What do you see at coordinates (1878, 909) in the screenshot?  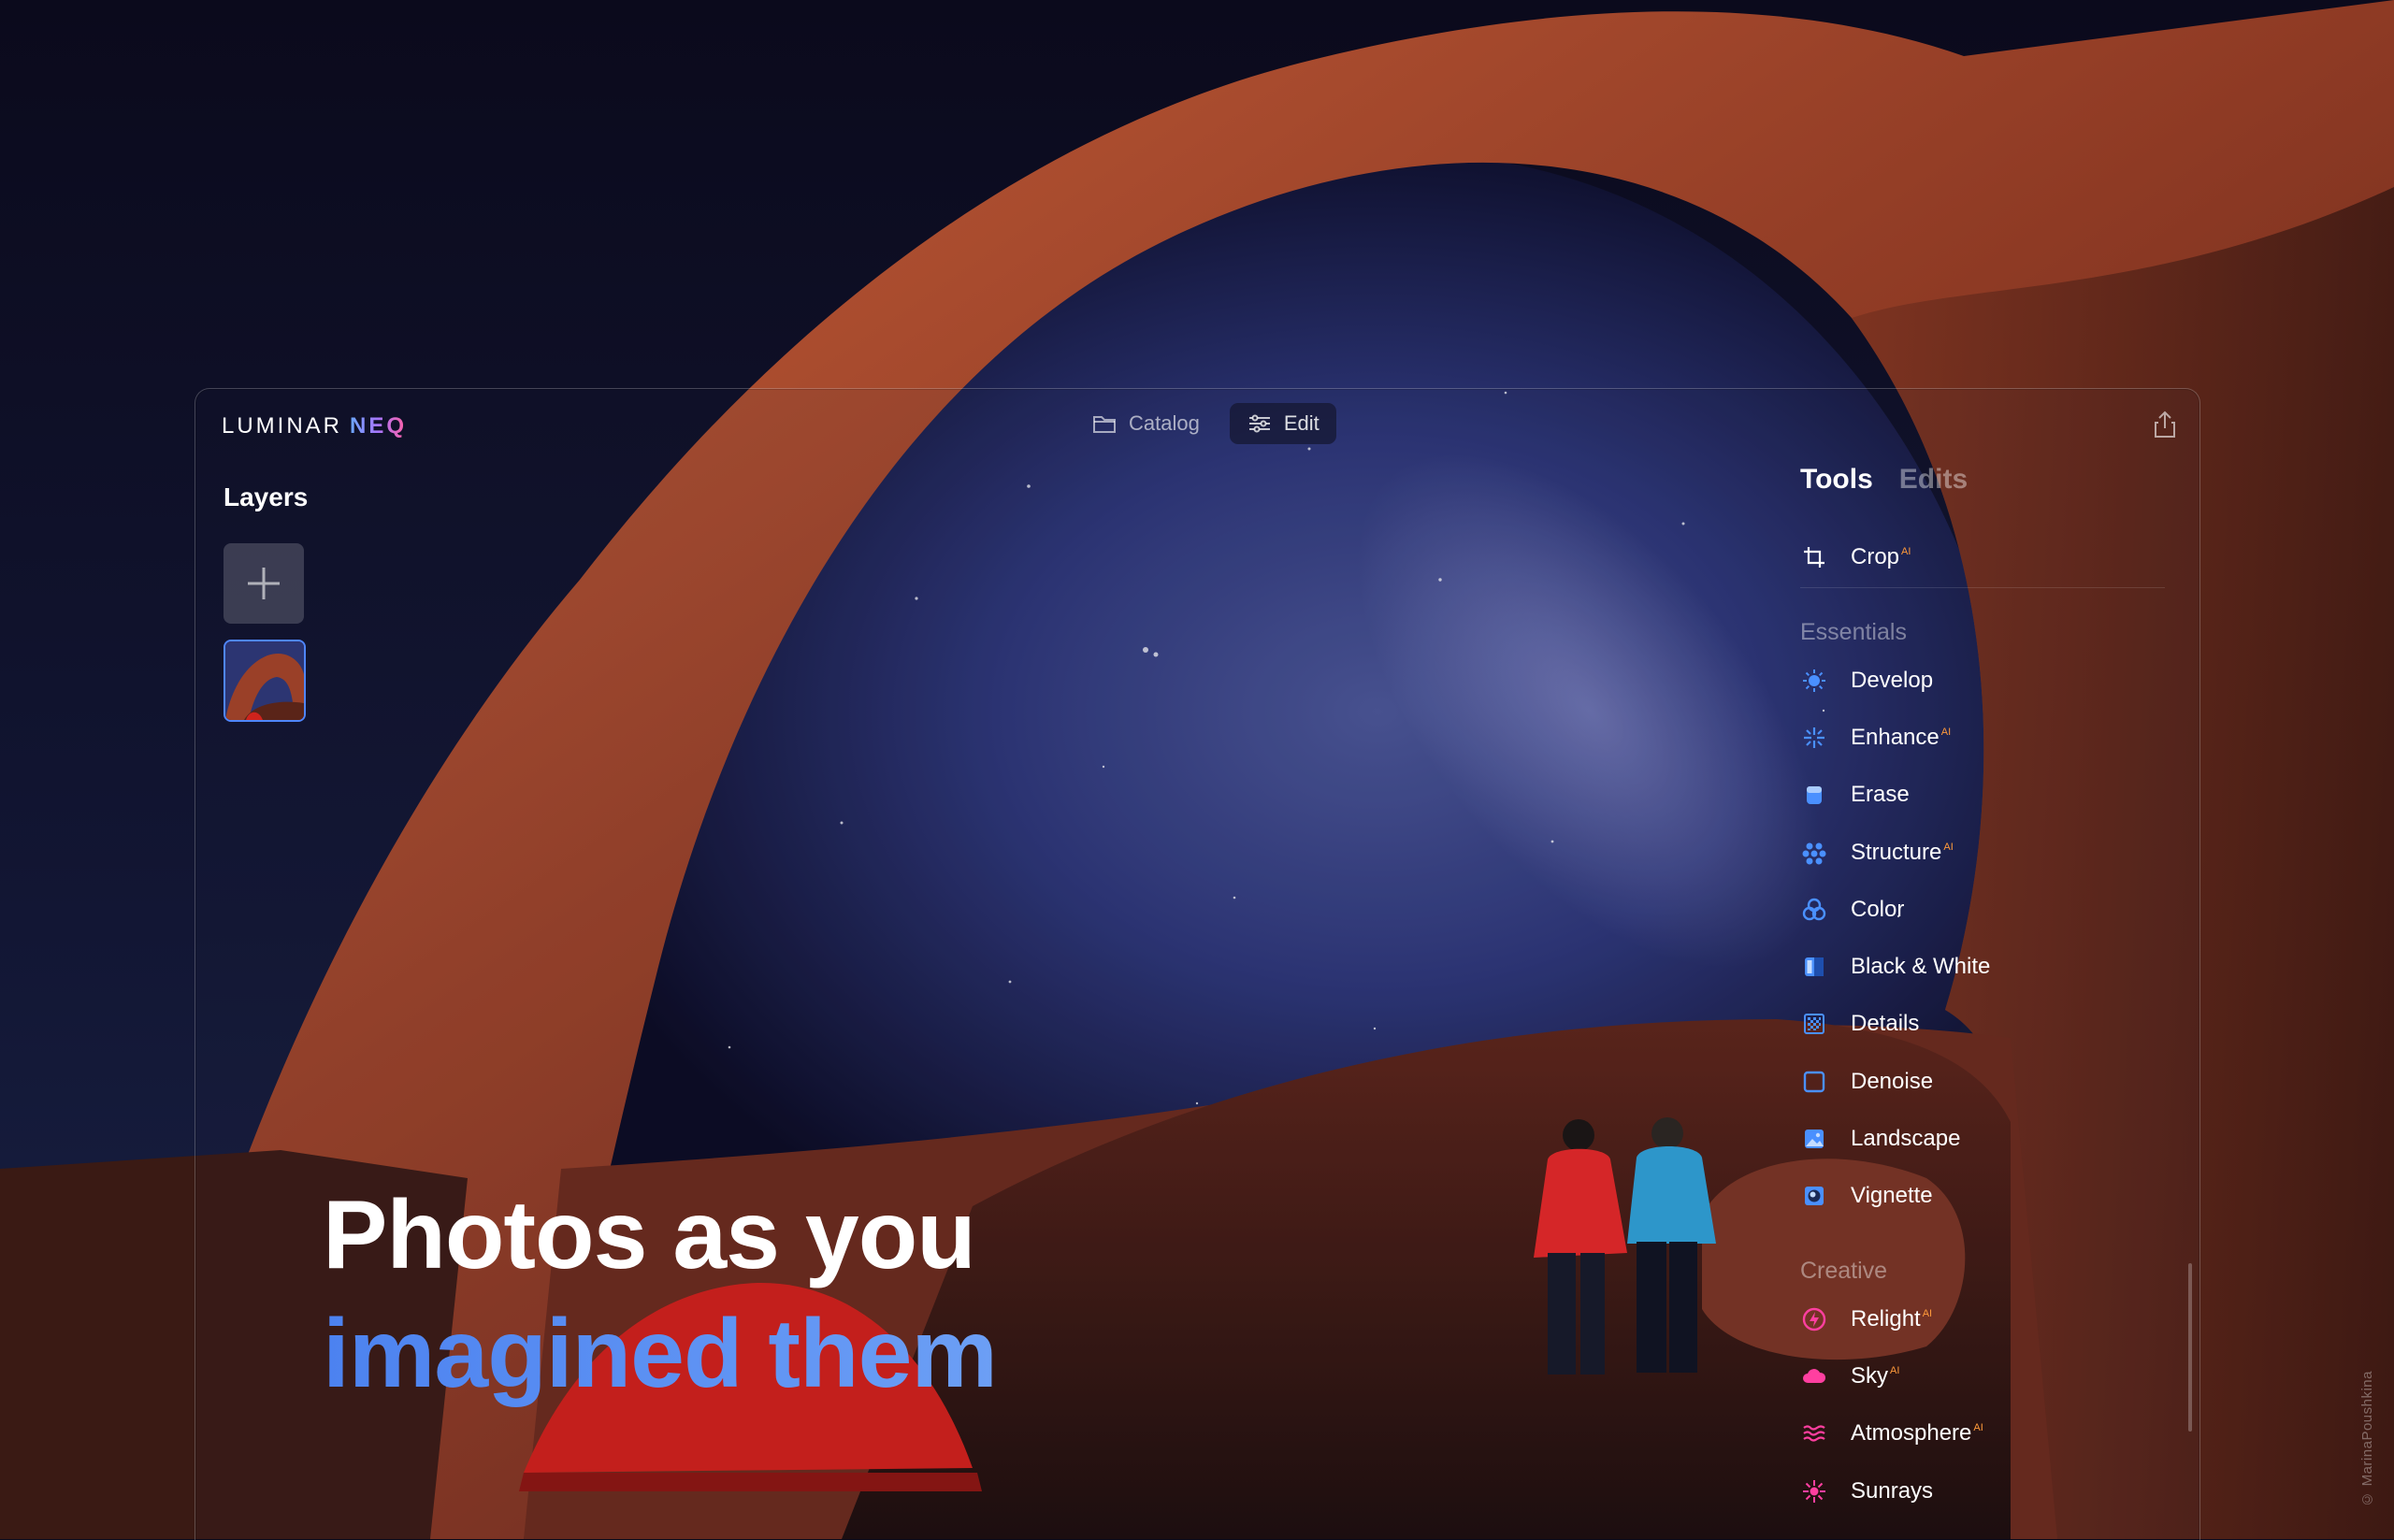 I see `tool-label: Color` at bounding box center [1878, 909].